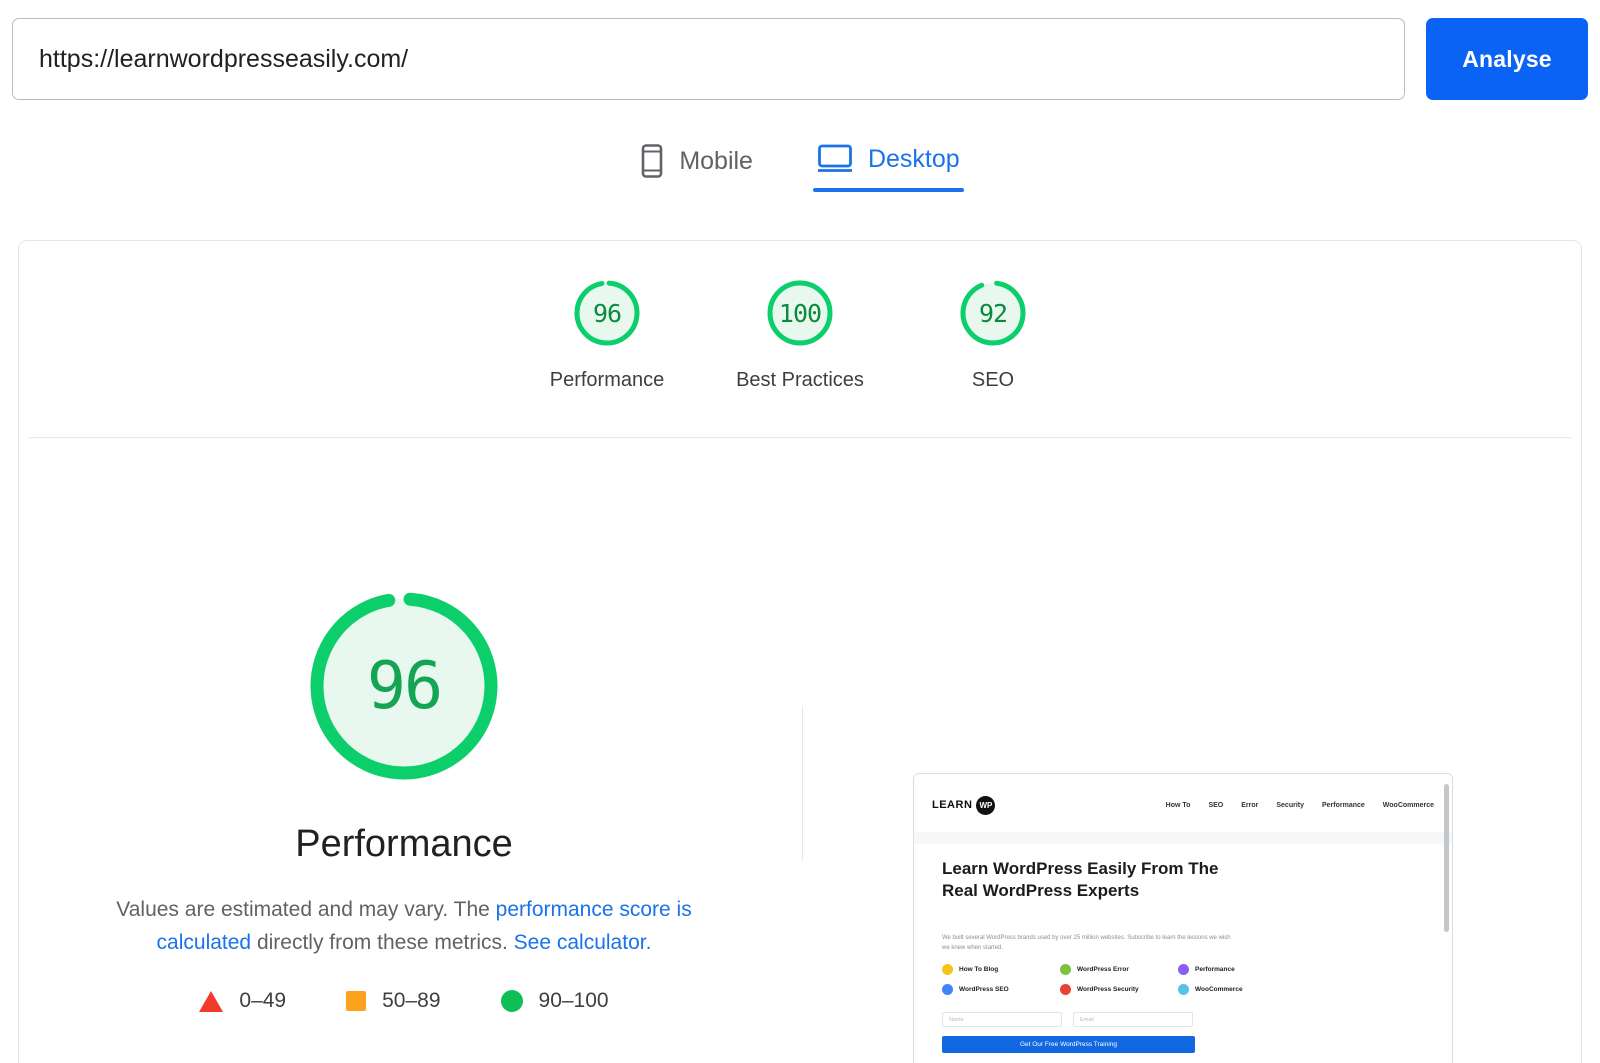 The image size is (1600, 1063). I want to click on tab-mobile: Mobile, so click(696, 167).